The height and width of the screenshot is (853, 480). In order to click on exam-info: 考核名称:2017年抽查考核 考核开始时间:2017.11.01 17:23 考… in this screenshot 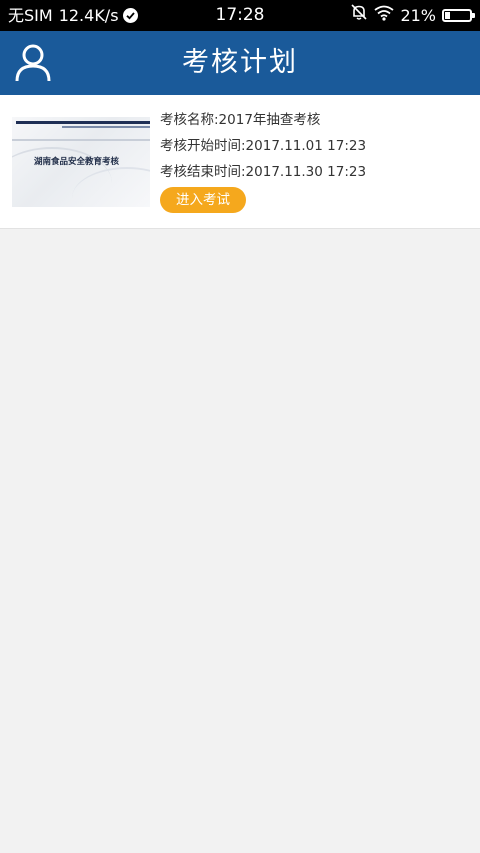, I will do `click(263, 146)`.